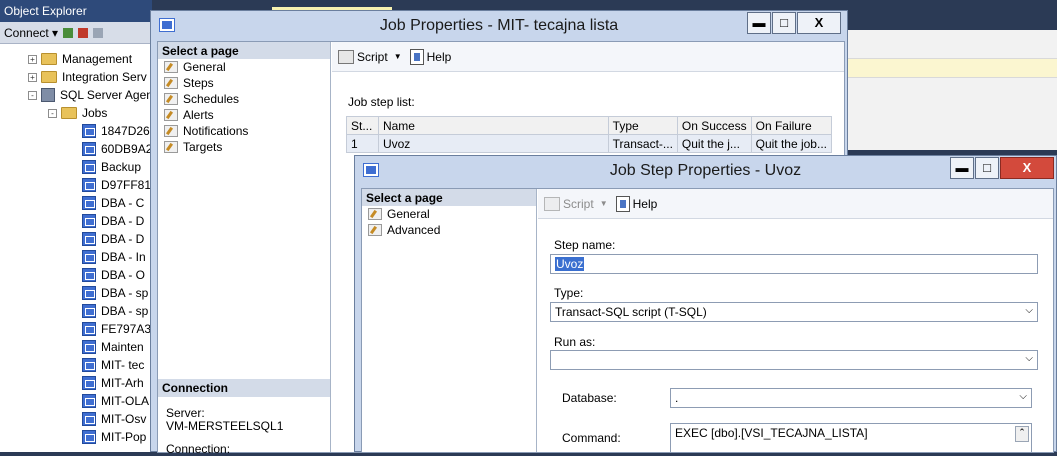 The width and height of the screenshot is (1057, 456). I want to click on run-as-label: Run as:, so click(575, 342).